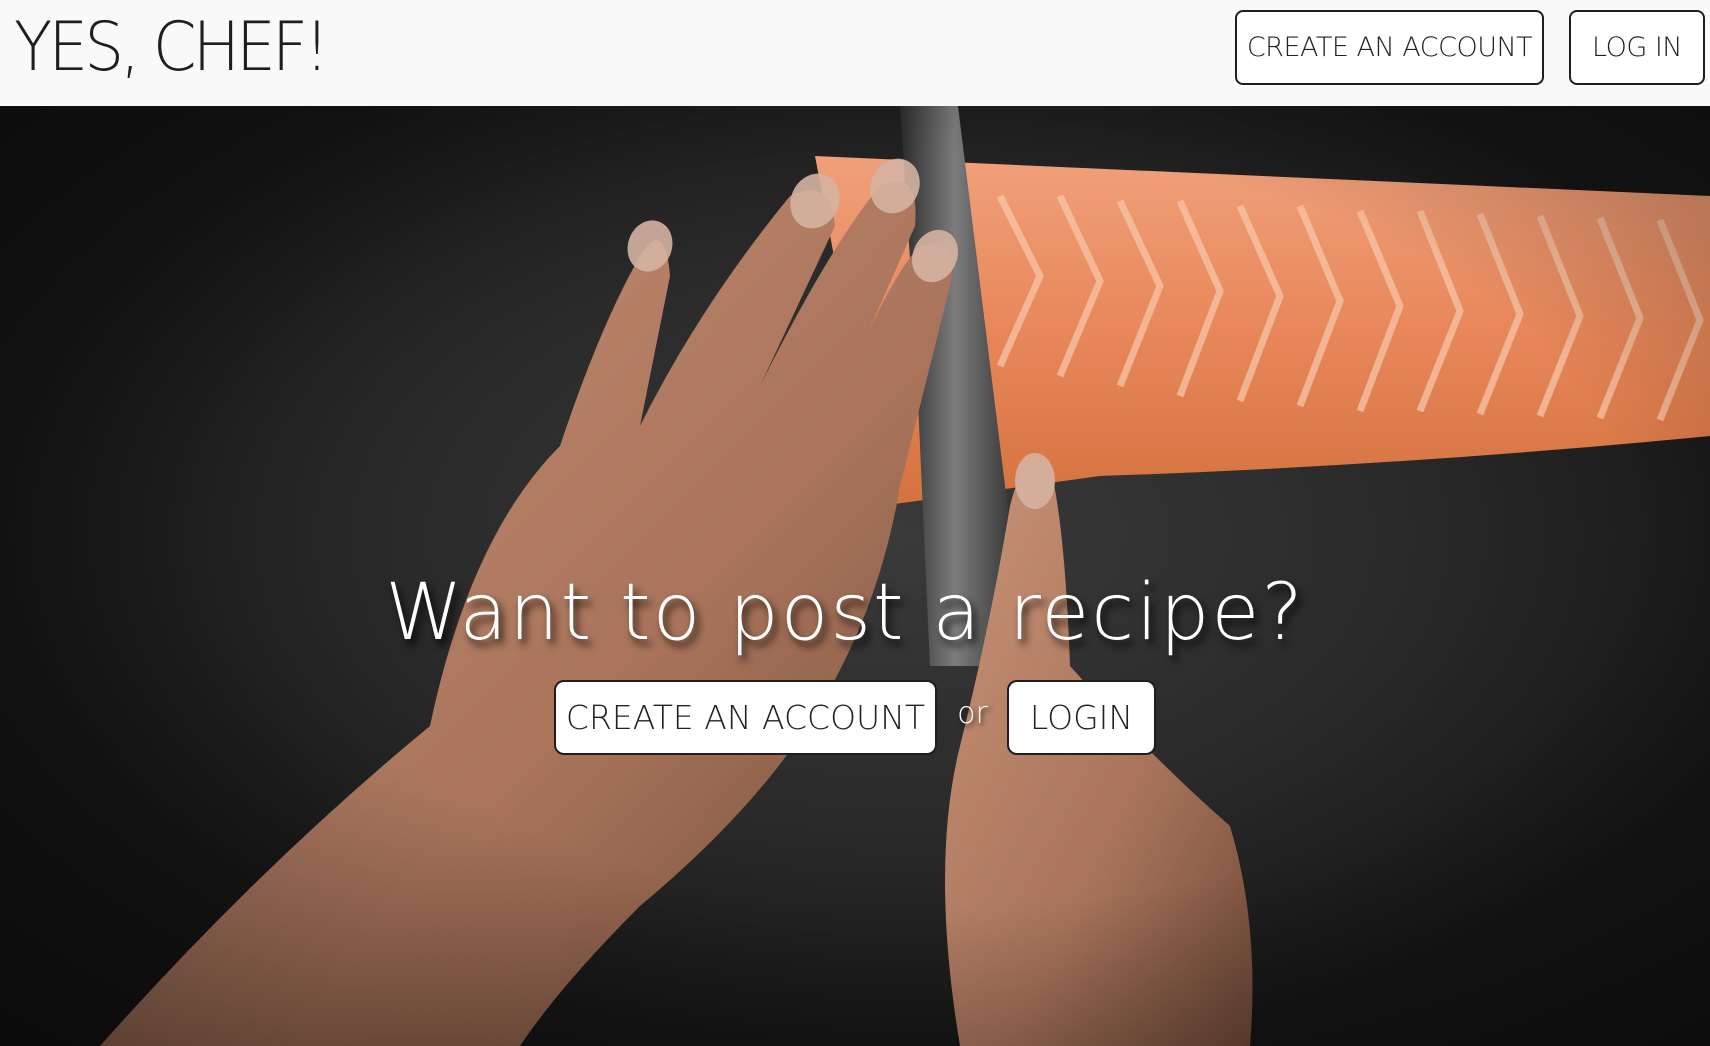 The image size is (1710, 1046). I want to click on brand-logo: YES, CHEF!, so click(171, 48).